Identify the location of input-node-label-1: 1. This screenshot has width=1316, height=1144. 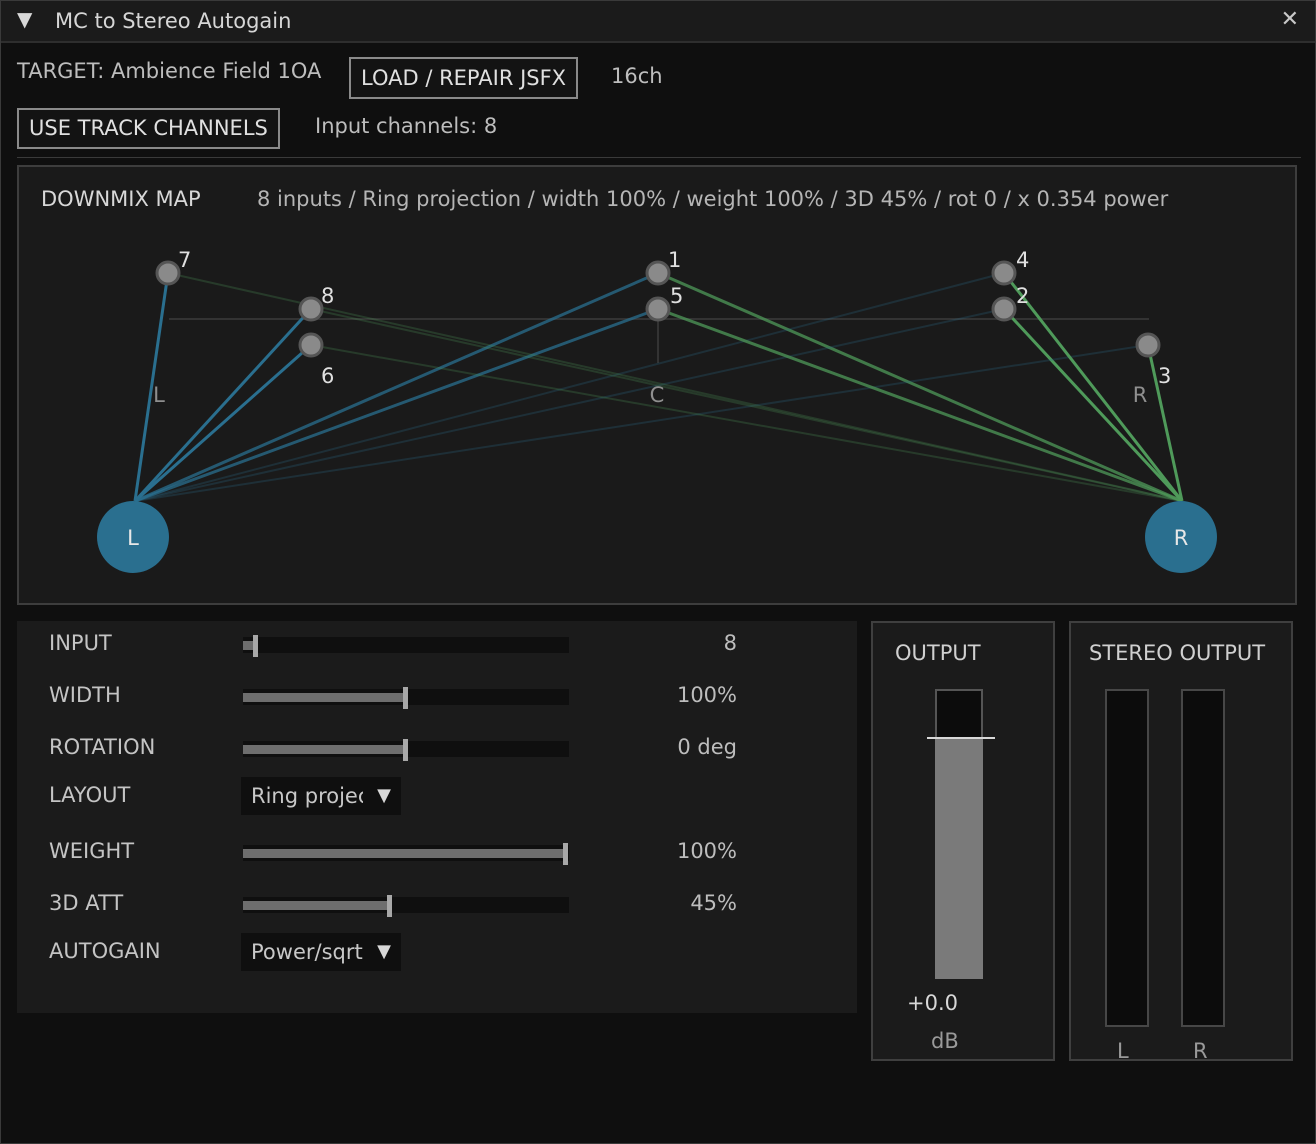
(674, 260).